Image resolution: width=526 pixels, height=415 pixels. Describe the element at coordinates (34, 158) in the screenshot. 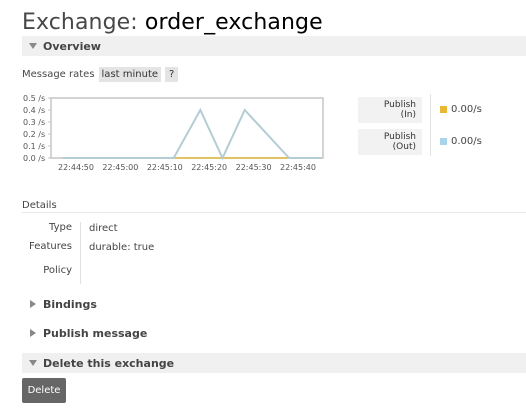

I see `y-tick-label: 0.0 /s` at that location.